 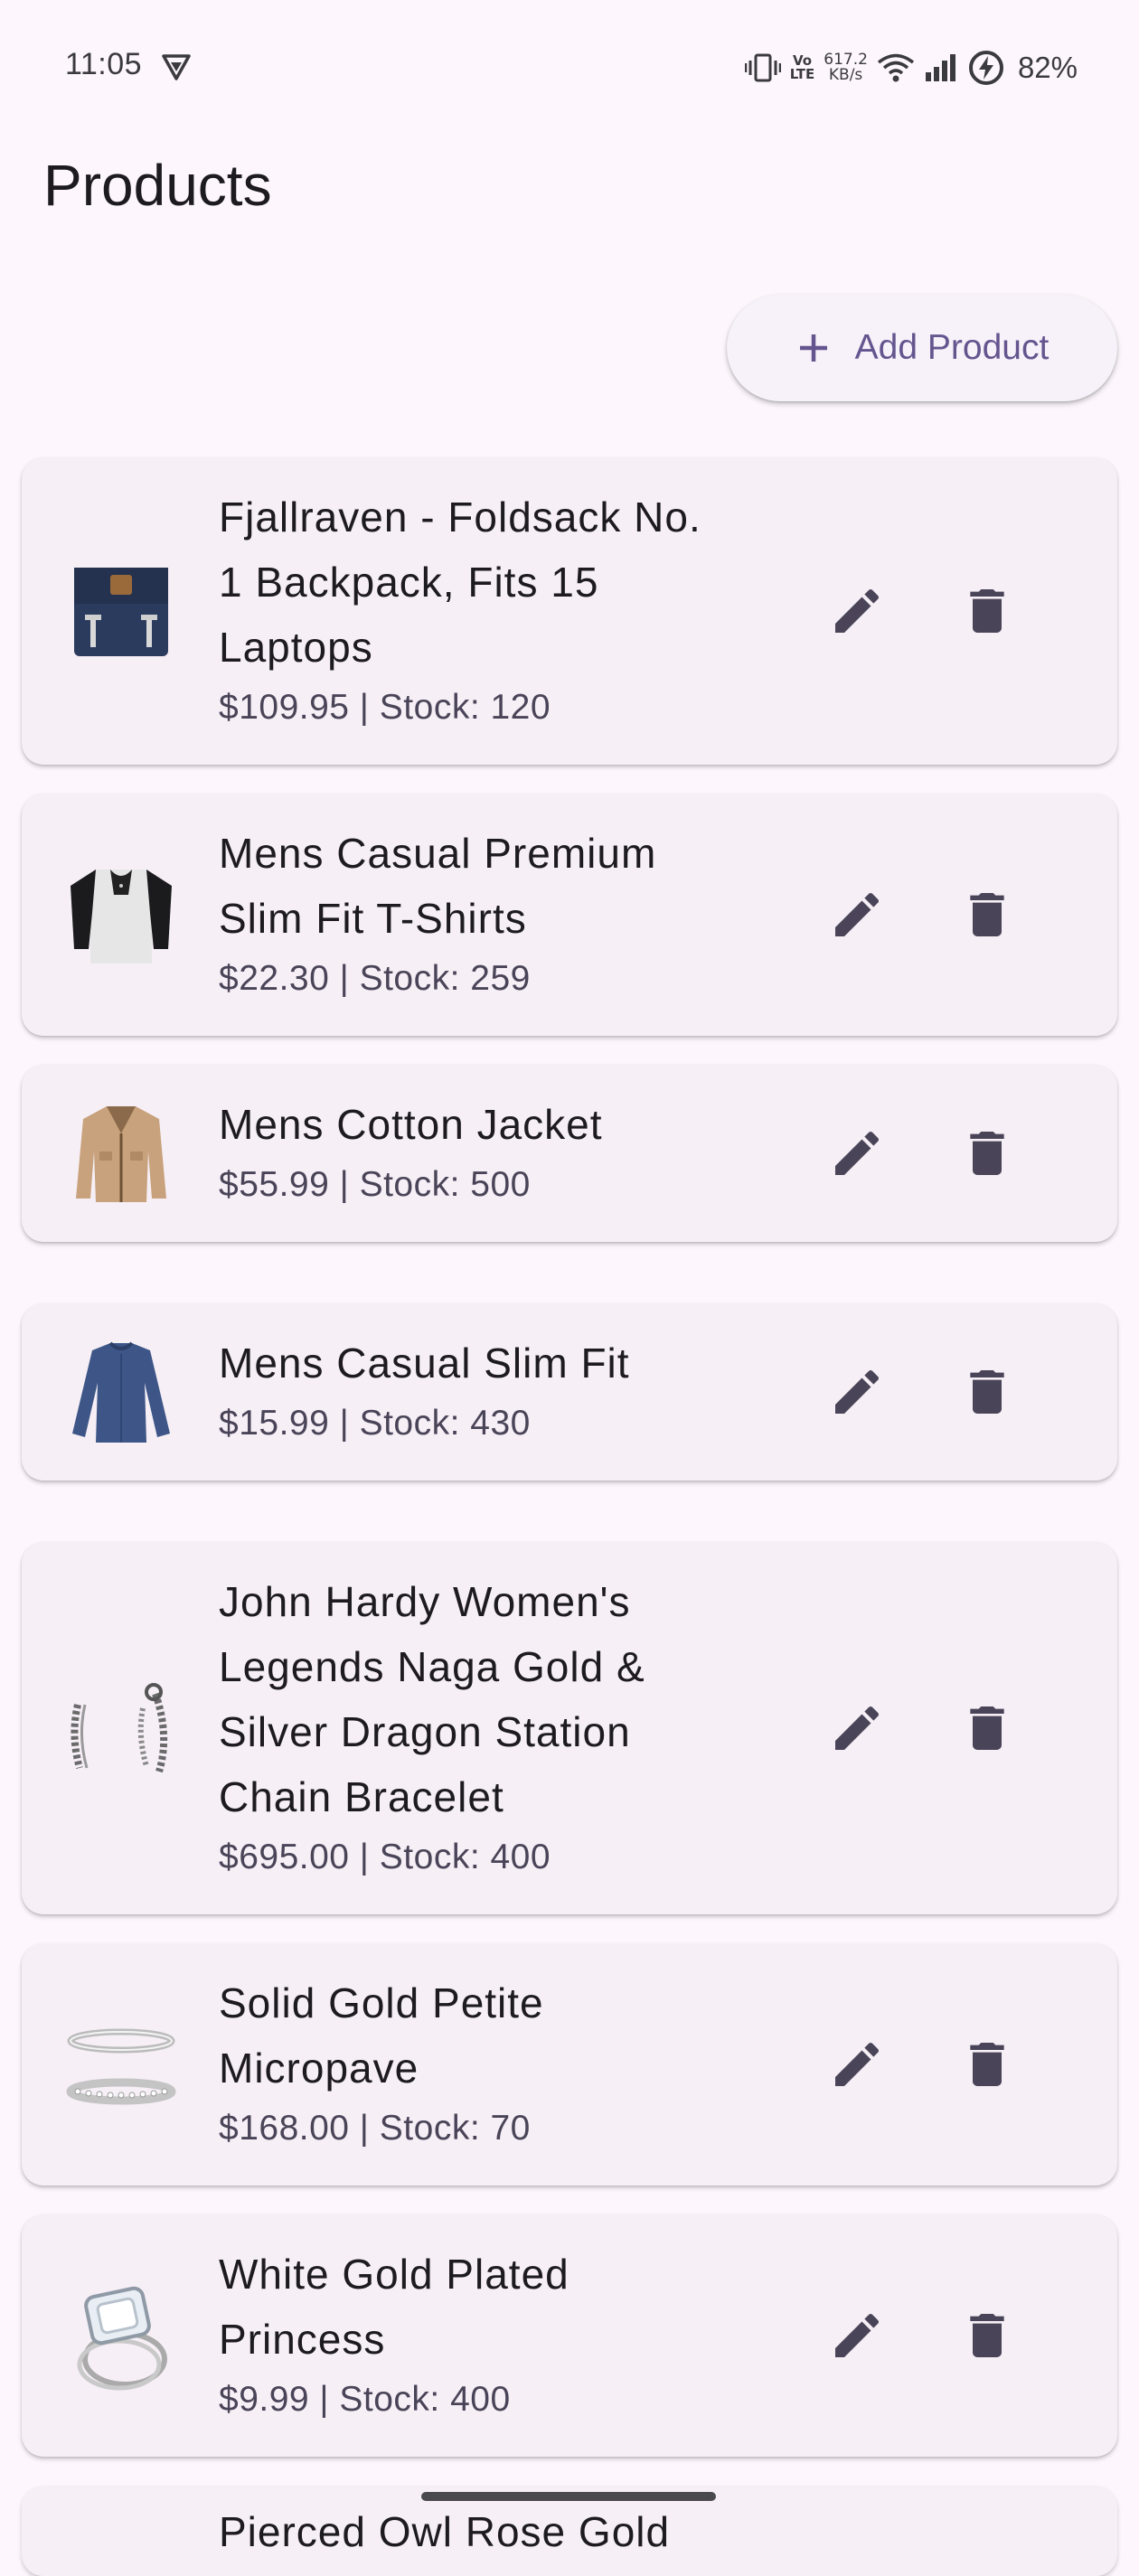 What do you see at coordinates (499, 886) in the screenshot?
I see `product-title: Mens Casual Premium Slim Fit T-Shirts` at bounding box center [499, 886].